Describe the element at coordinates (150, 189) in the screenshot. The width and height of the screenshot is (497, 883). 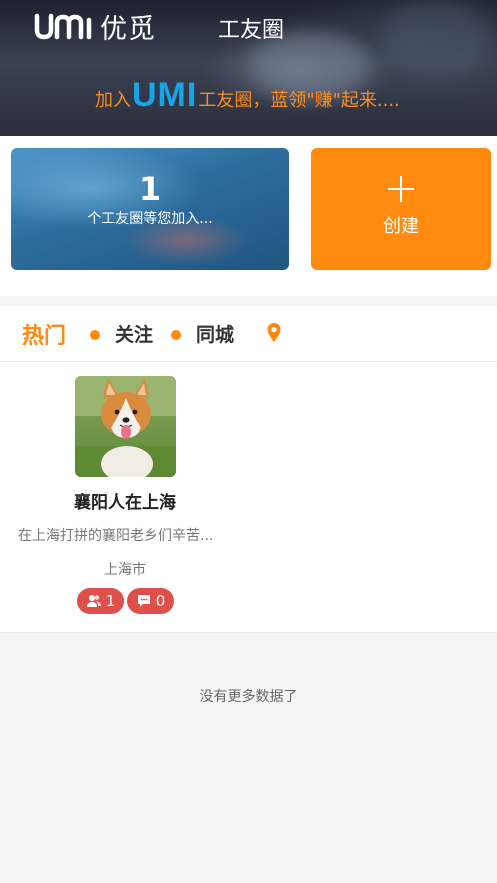
I see `available-group-count: 1` at that location.